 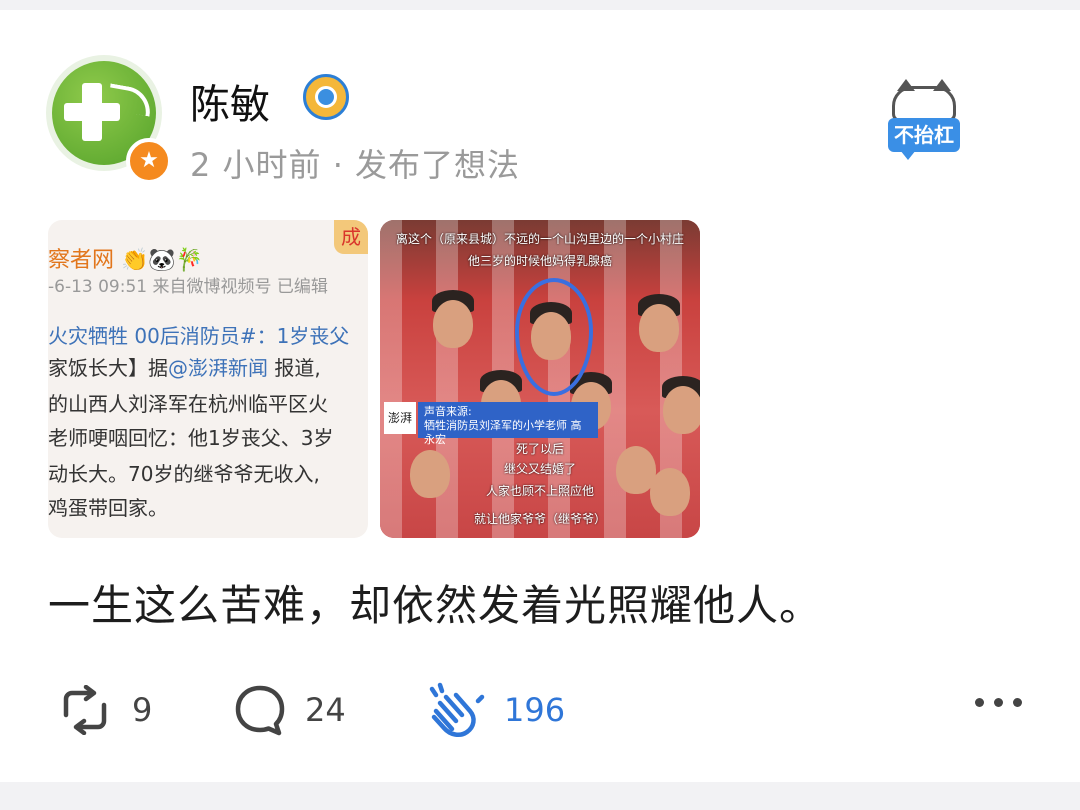 What do you see at coordinates (184, 474) in the screenshot?
I see `image1-line: 动长大。70岁的继爷爷无收入,` at bounding box center [184, 474].